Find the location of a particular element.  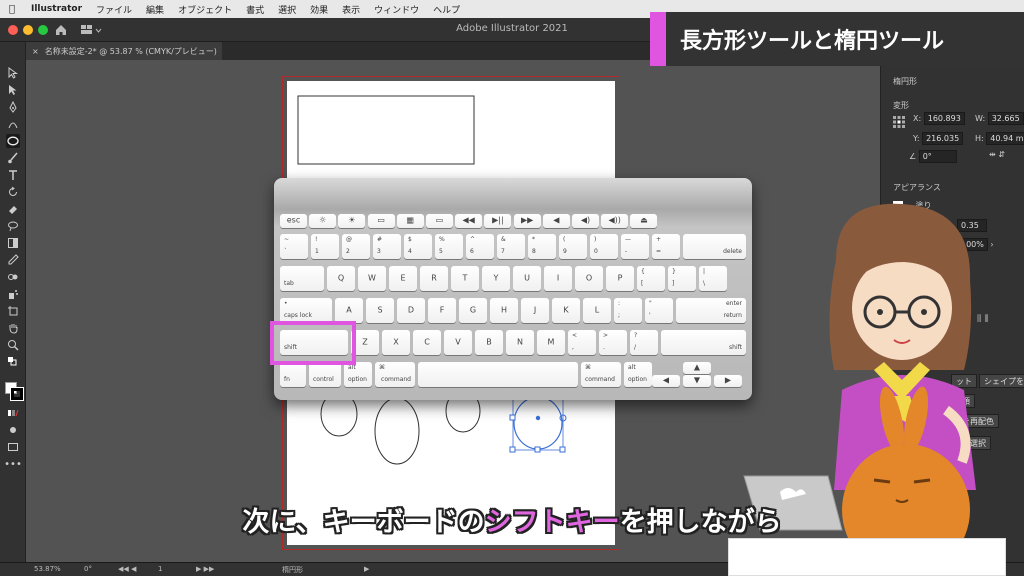

key-fn-11: ◀)) is located at coordinates (615, 221).